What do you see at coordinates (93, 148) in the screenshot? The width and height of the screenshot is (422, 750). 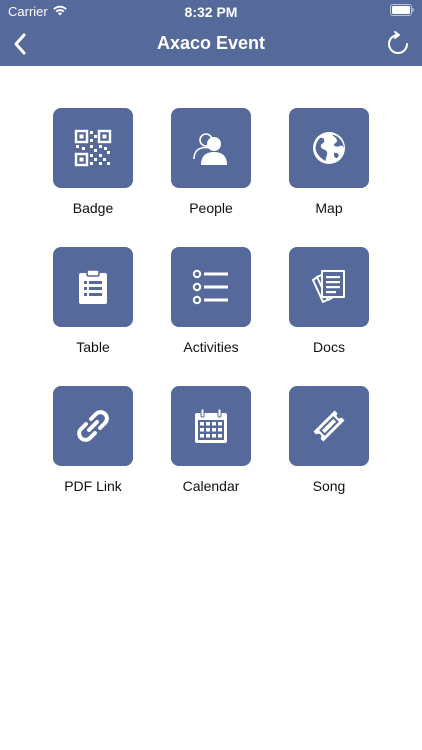 I see `qr-code-icon` at bounding box center [93, 148].